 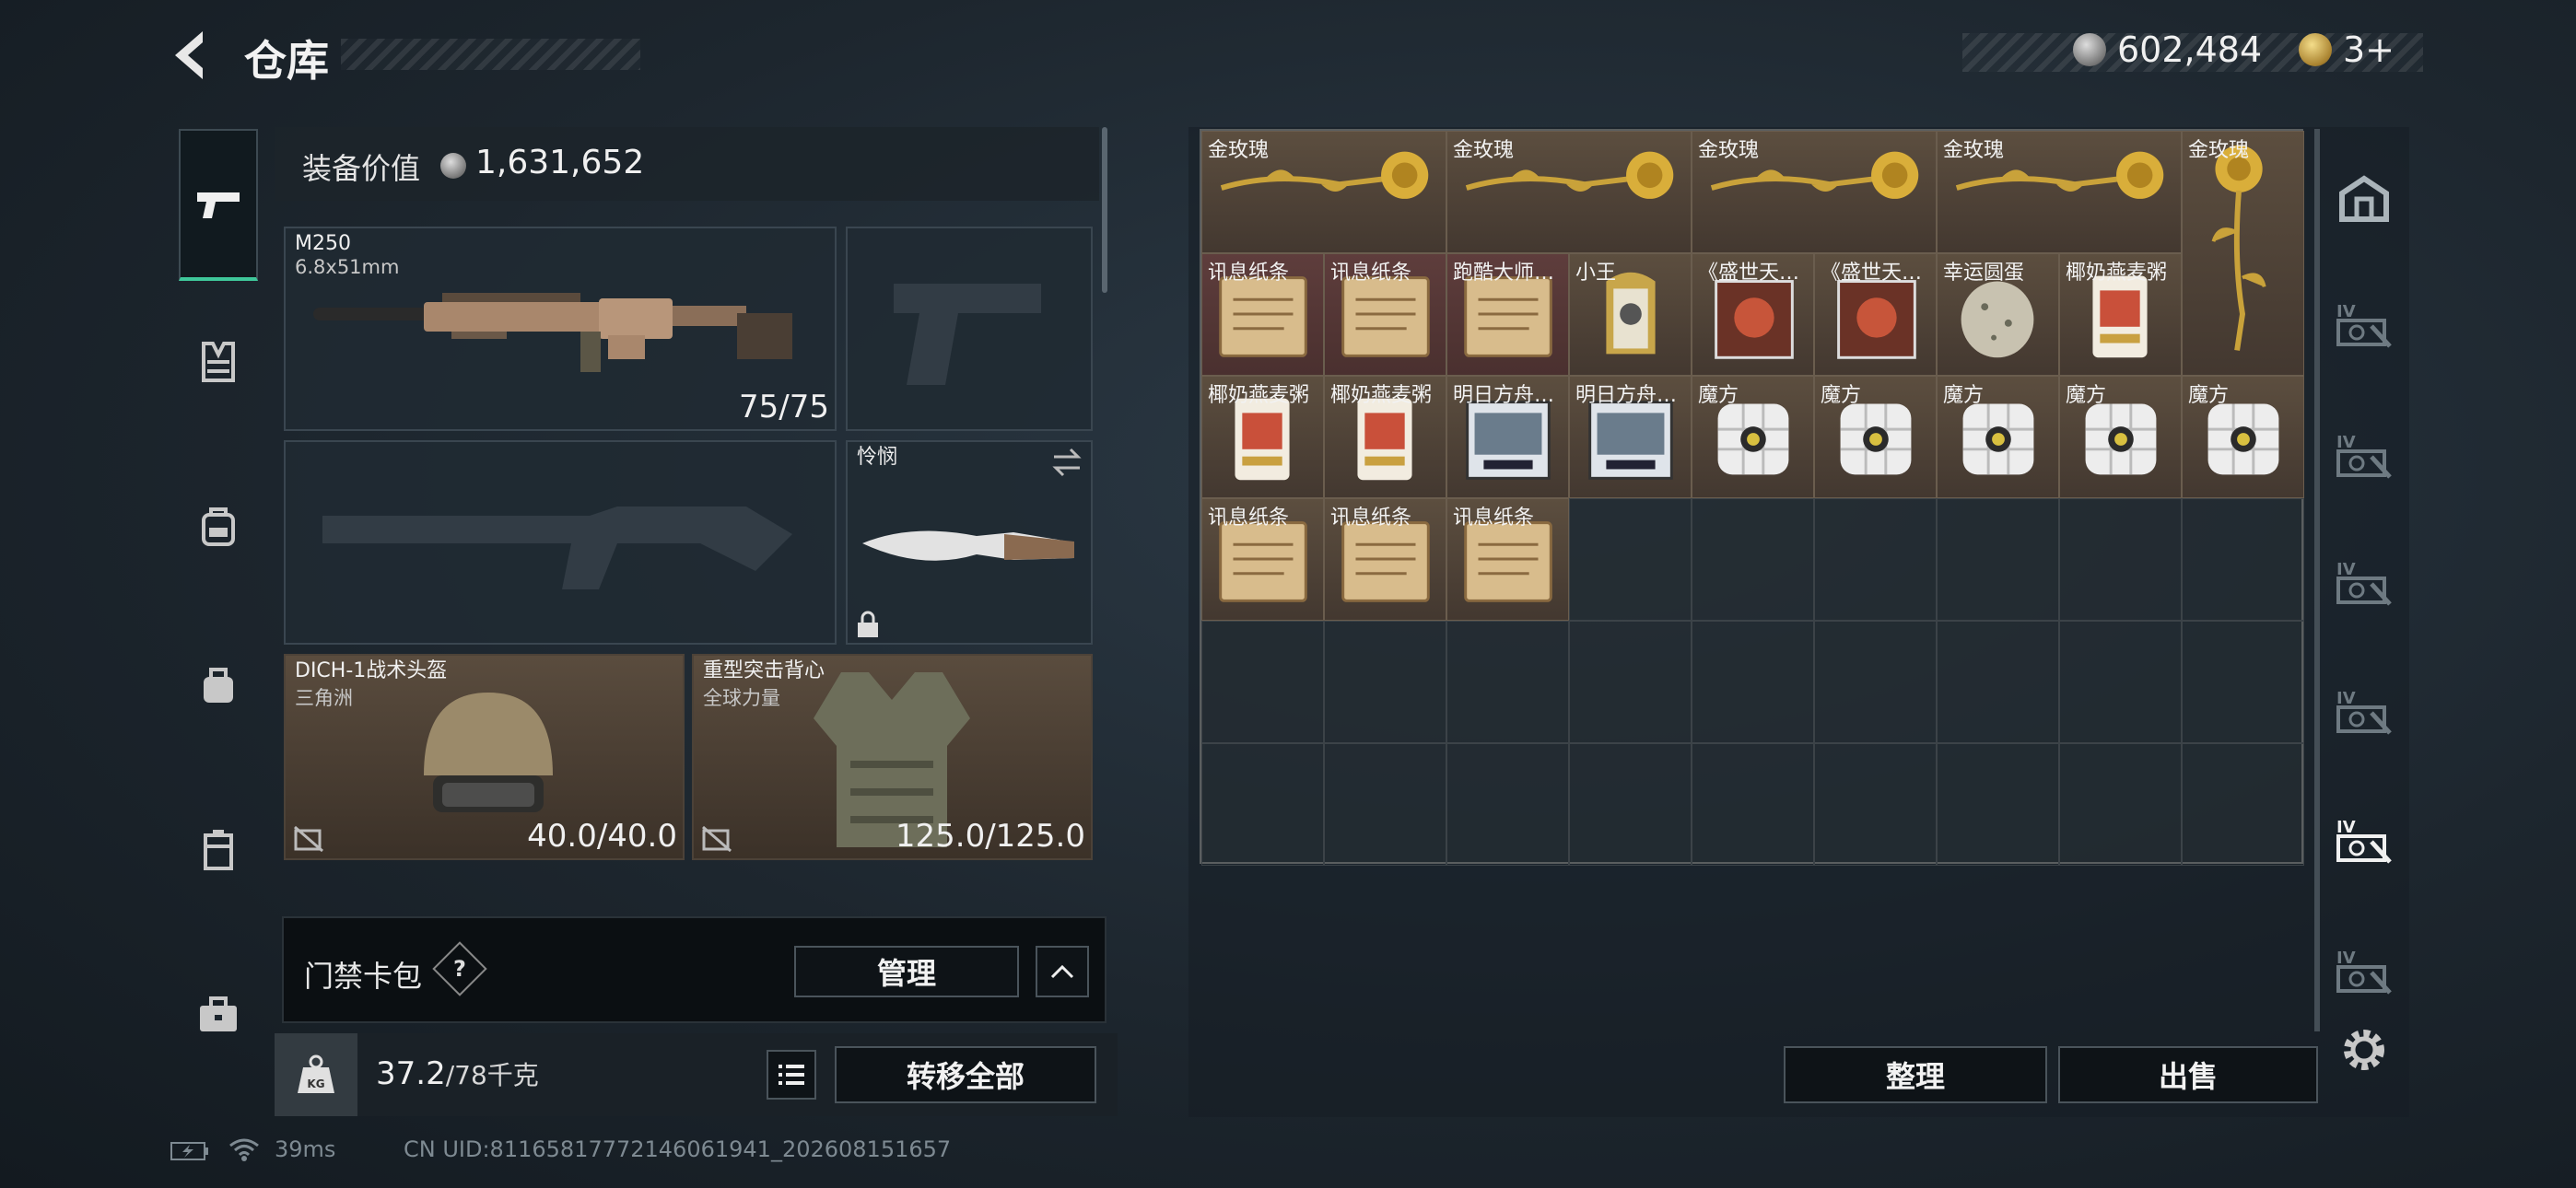 What do you see at coordinates (1381, 395) in the screenshot?
I see `stash-item-name: 椰奶燕麦粥` at bounding box center [1381, 395].